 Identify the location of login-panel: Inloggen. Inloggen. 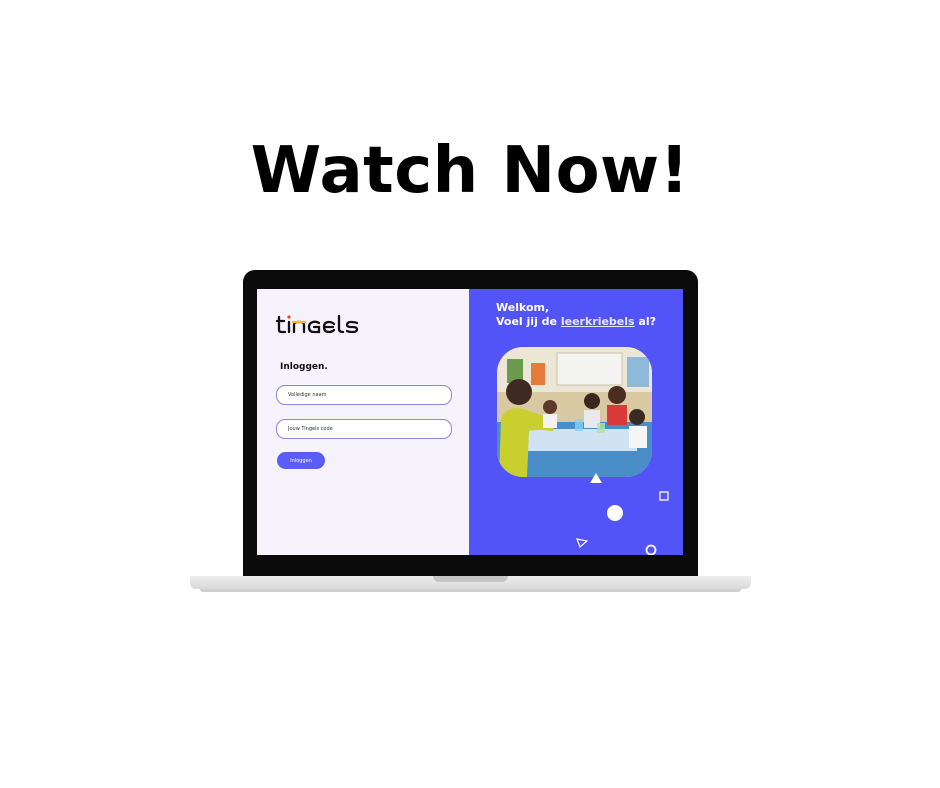
(363, 422).